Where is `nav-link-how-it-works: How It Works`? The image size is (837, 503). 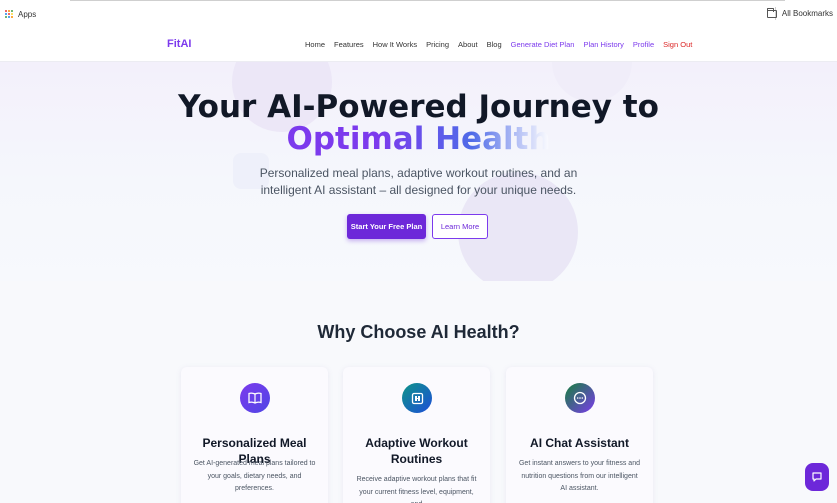 nav-link-how-it-works: How It Works is located at coordinates (395, 44).